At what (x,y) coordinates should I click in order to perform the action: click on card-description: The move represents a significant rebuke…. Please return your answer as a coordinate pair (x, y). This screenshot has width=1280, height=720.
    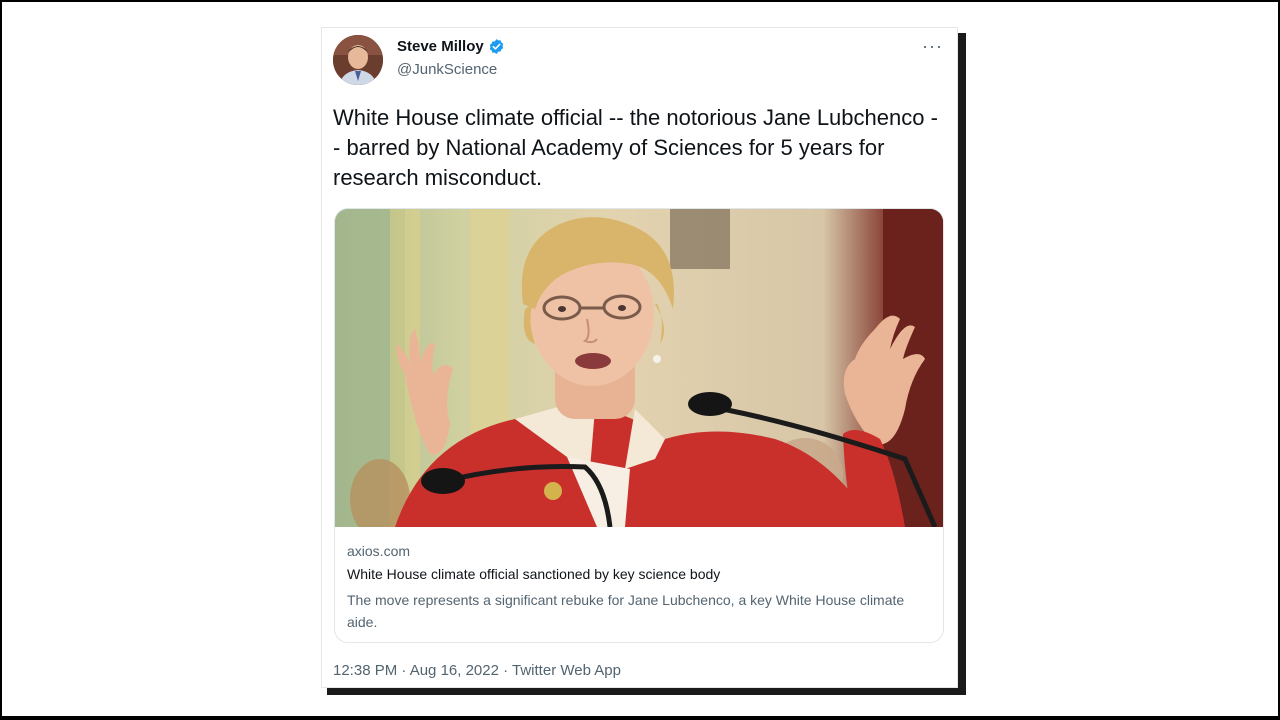
    Looking at the image, I should click on (627, 611).